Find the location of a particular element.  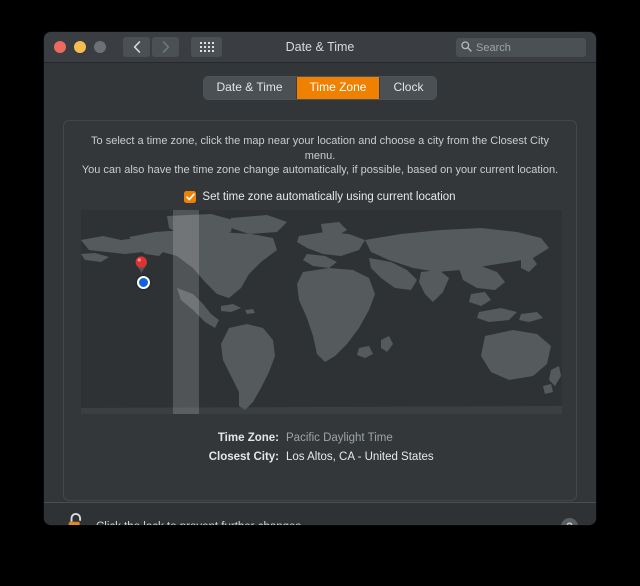

chevron-right-icon is located at coordinates (166, 47).